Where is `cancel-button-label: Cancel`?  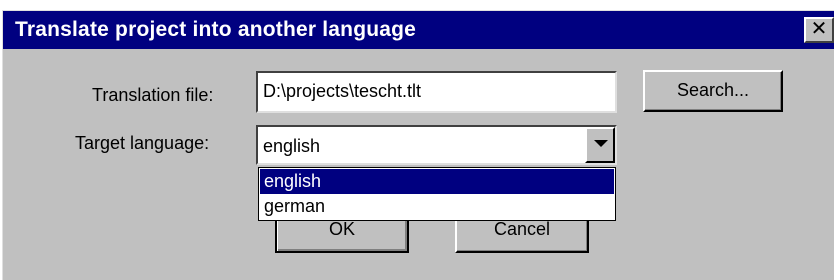 cancel-button-label: Cancel is located at coordinates (522, 229).